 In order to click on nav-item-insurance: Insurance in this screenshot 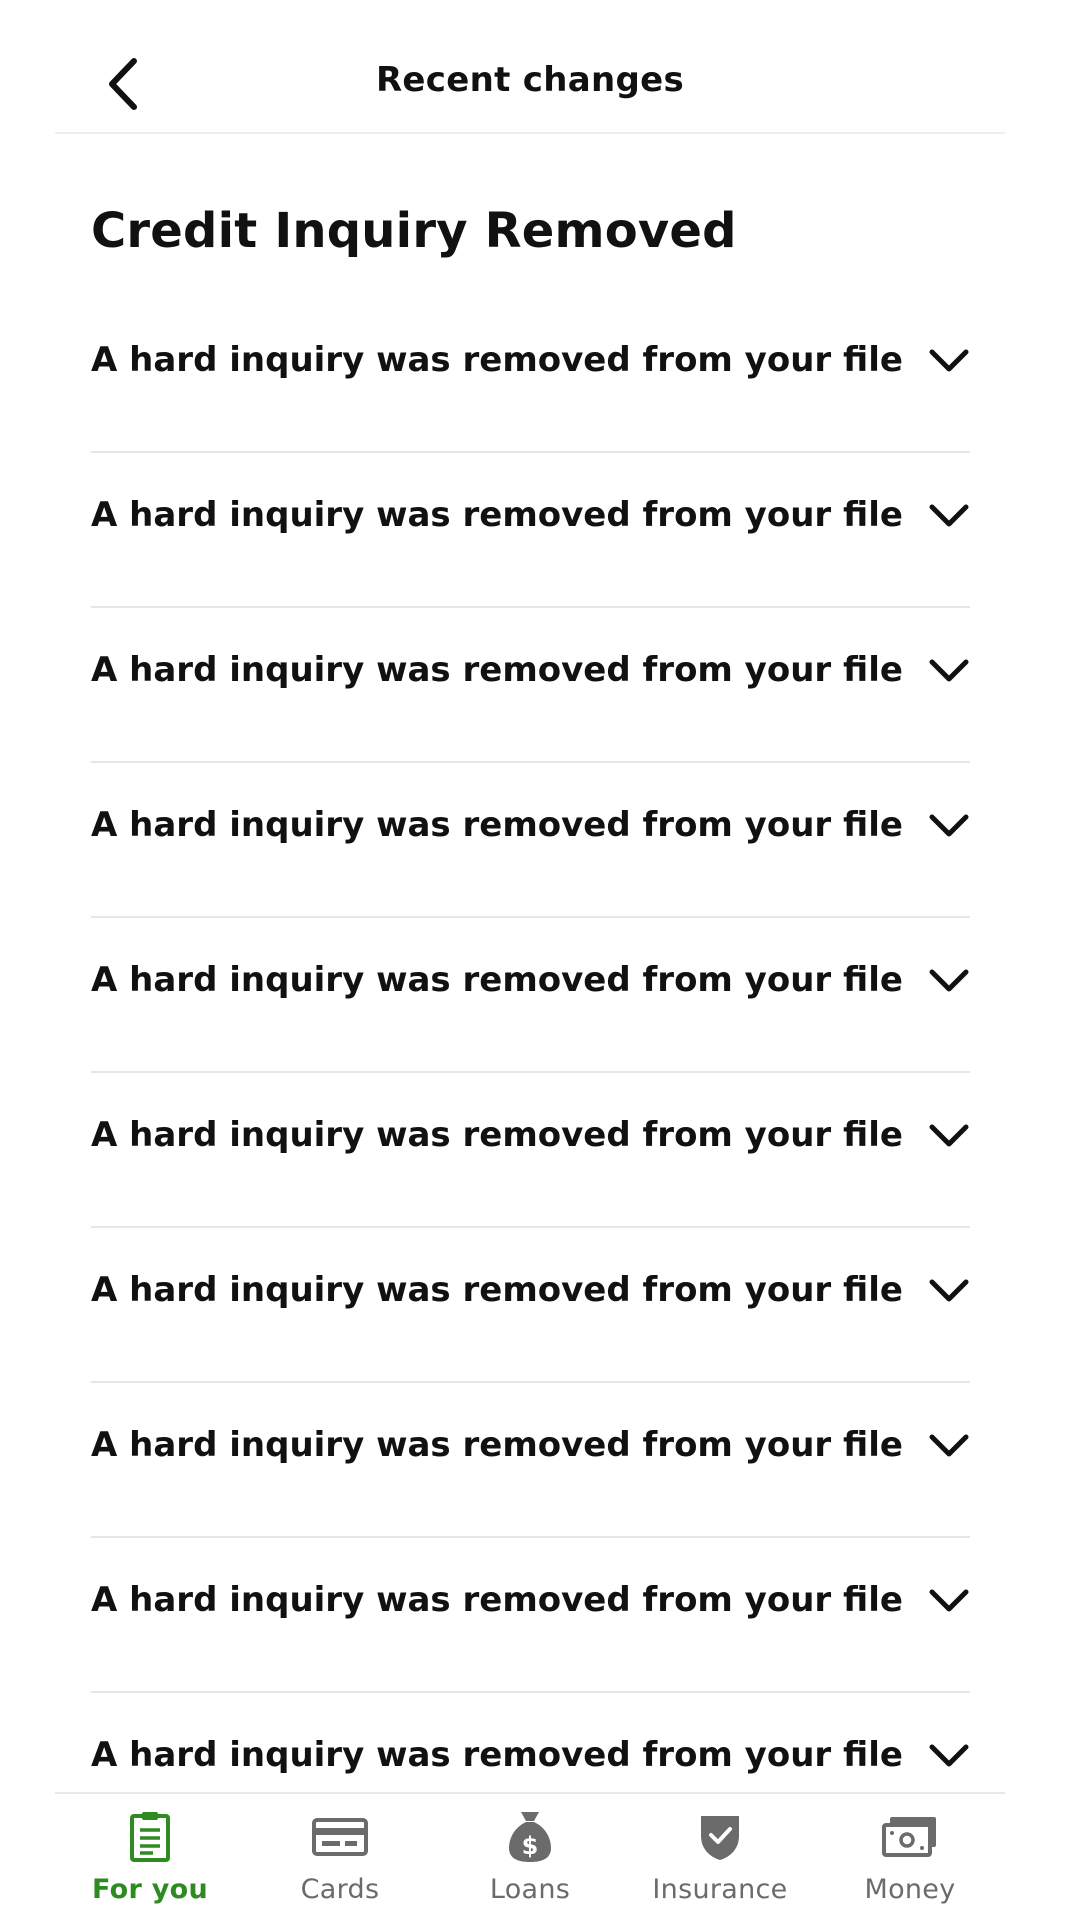, I will do `click(720, 1857)`.